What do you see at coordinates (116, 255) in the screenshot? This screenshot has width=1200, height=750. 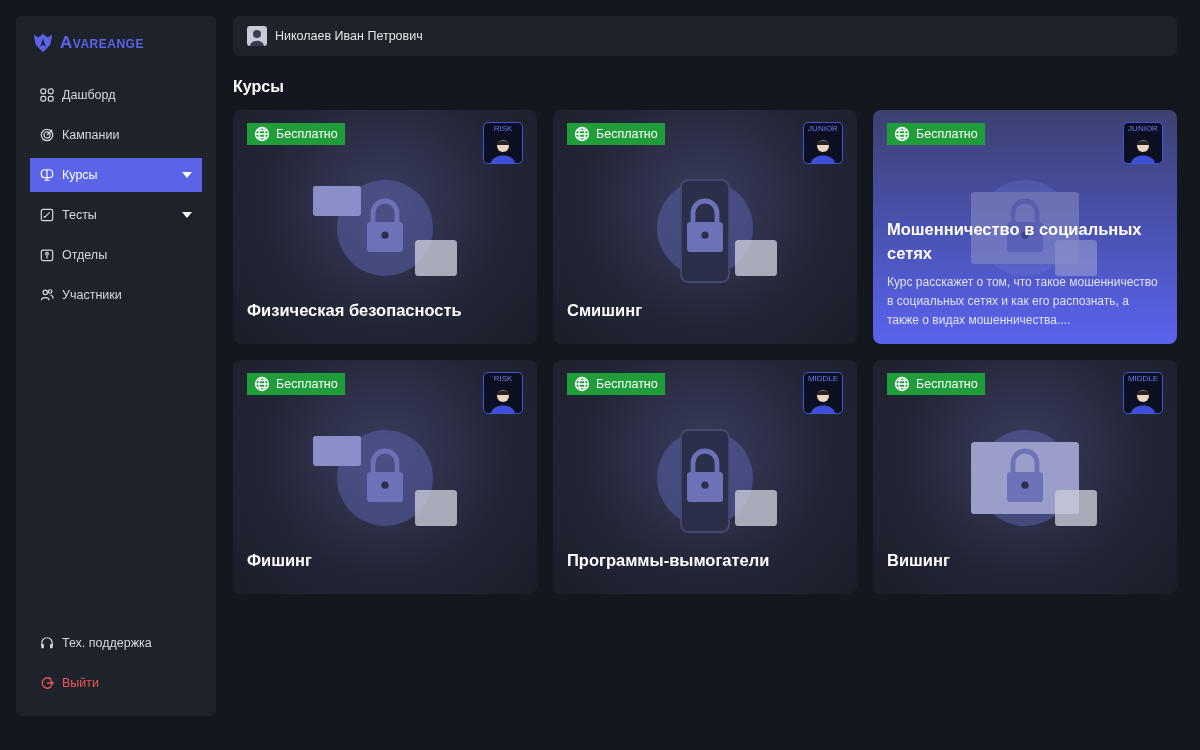 I see `sidebar-item: Отделы` at bounding box center [116, 255].